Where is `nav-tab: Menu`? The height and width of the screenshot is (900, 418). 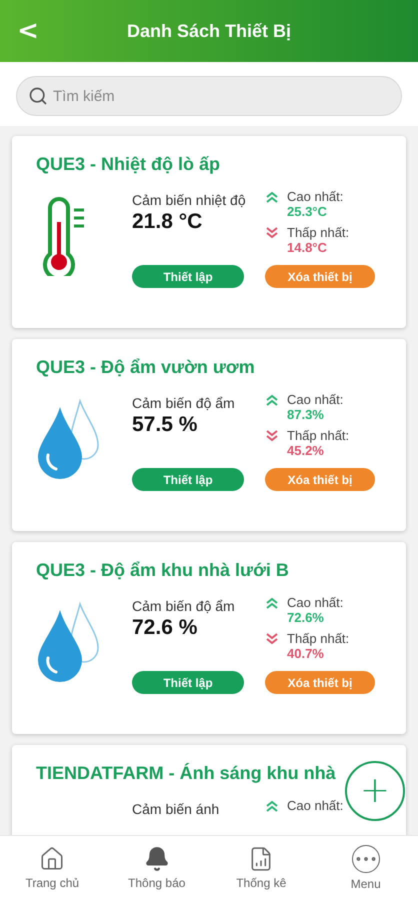
nav-tab: Menu is located at coordinates (366, 868).